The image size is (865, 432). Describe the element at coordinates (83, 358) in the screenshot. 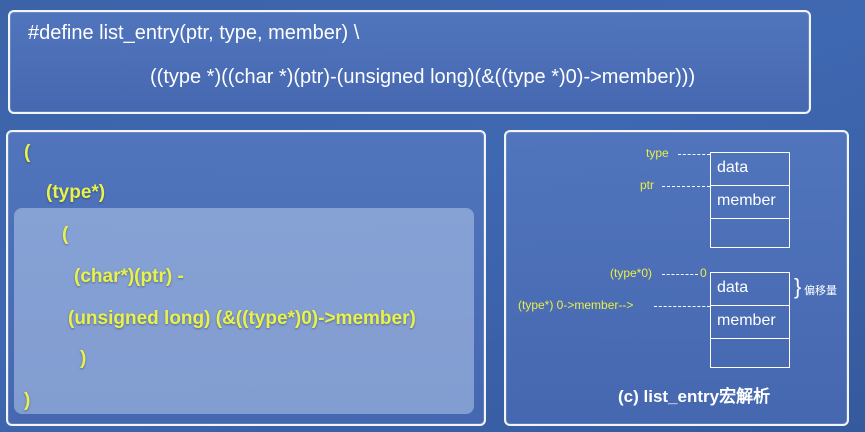

I see `code-line-inner-close-paren: )` at that location.